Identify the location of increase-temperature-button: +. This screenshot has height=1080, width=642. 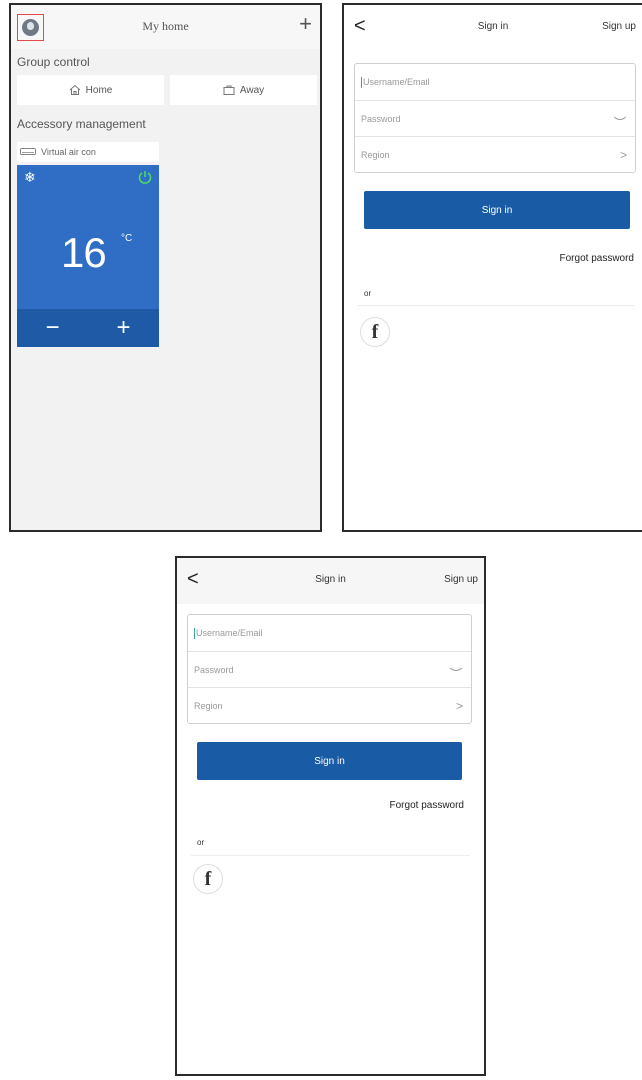
(123, 328).